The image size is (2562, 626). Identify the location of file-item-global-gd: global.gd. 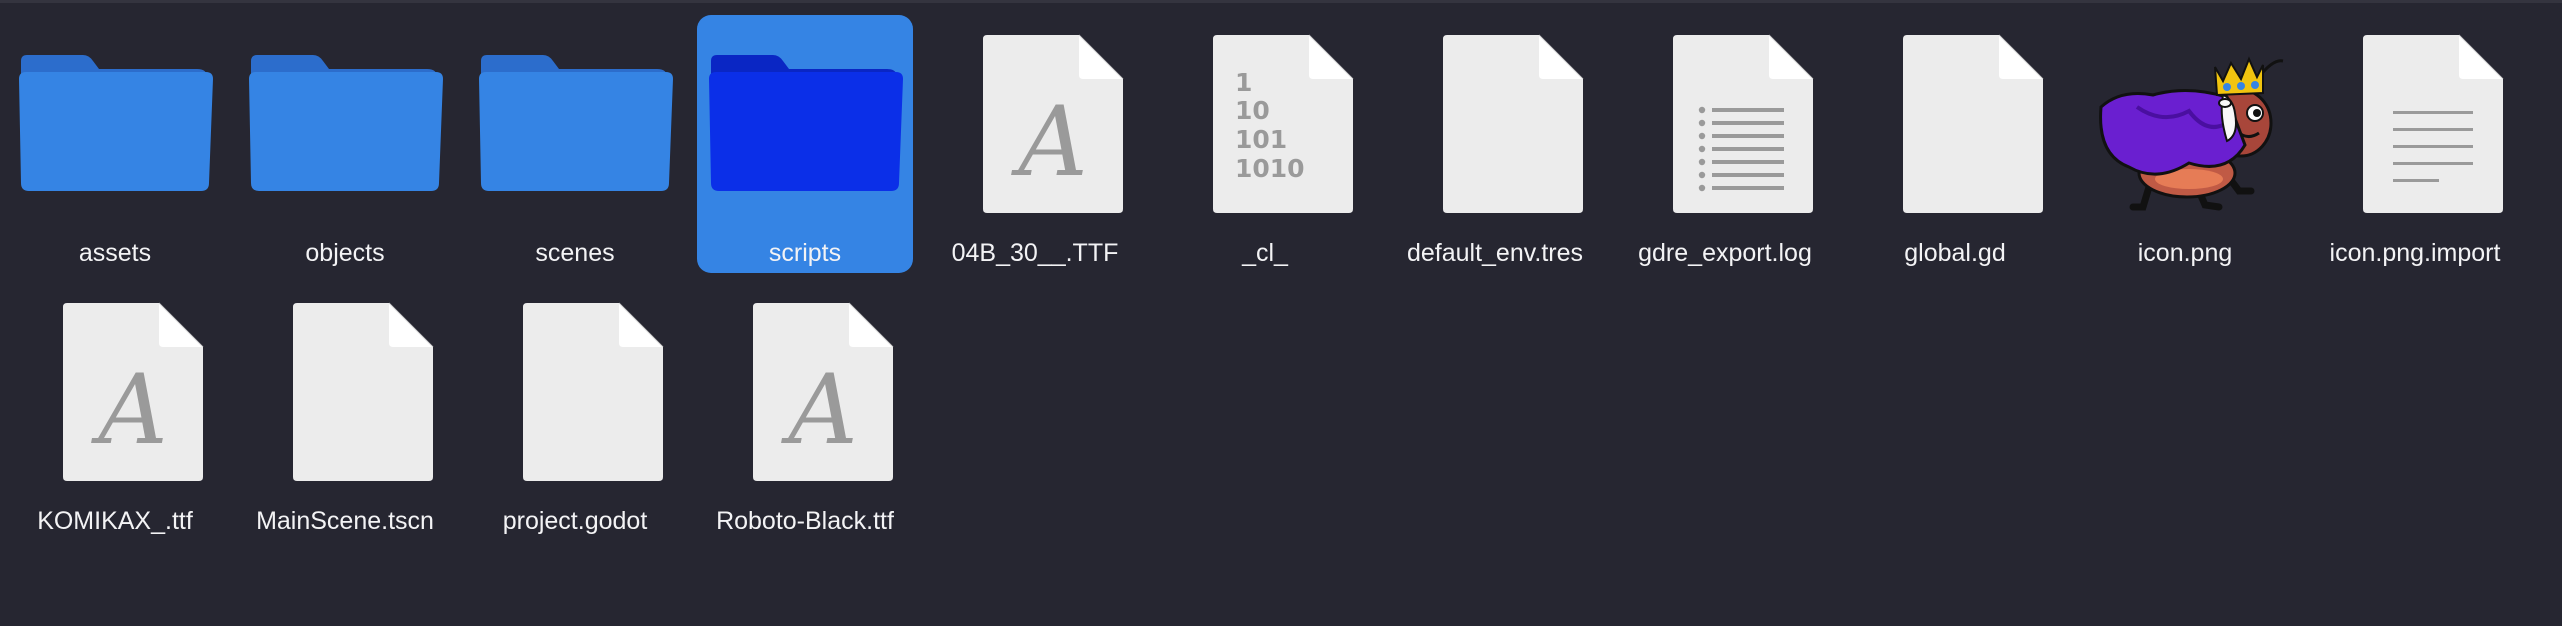
(1955, 144).